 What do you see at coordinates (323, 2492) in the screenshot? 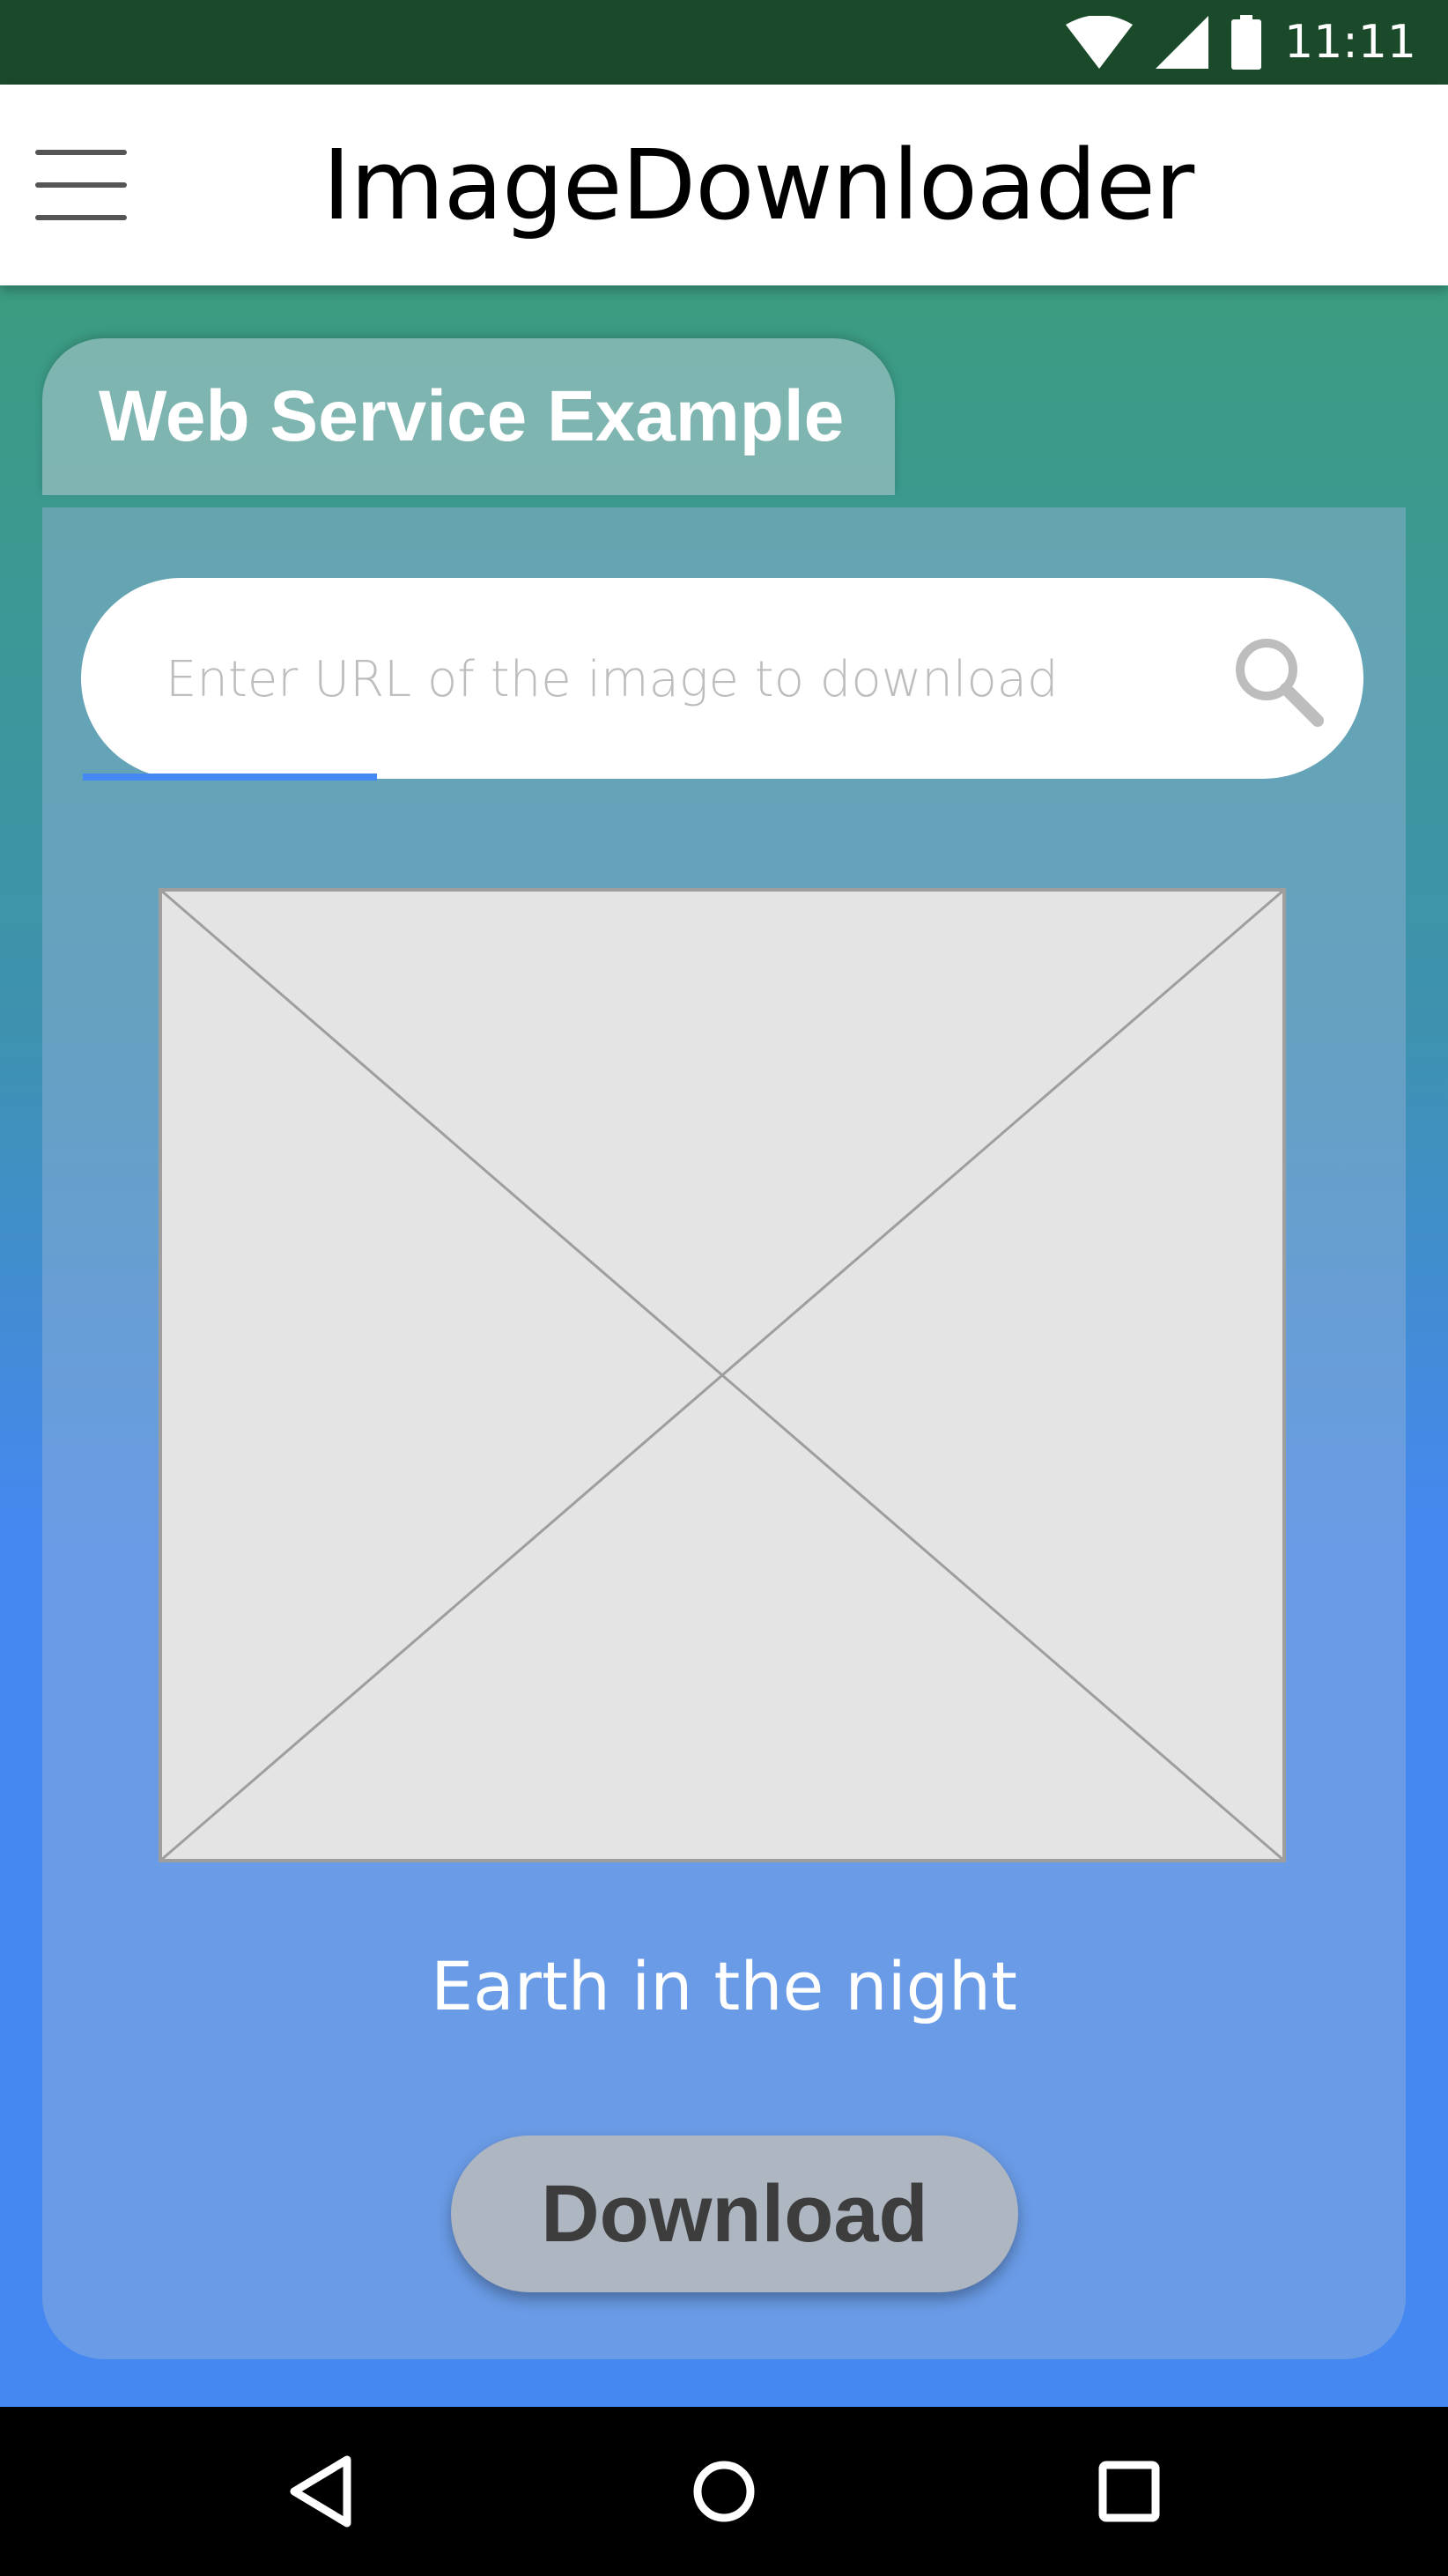
I see `back-icon` at bounding box center [323, 2492].